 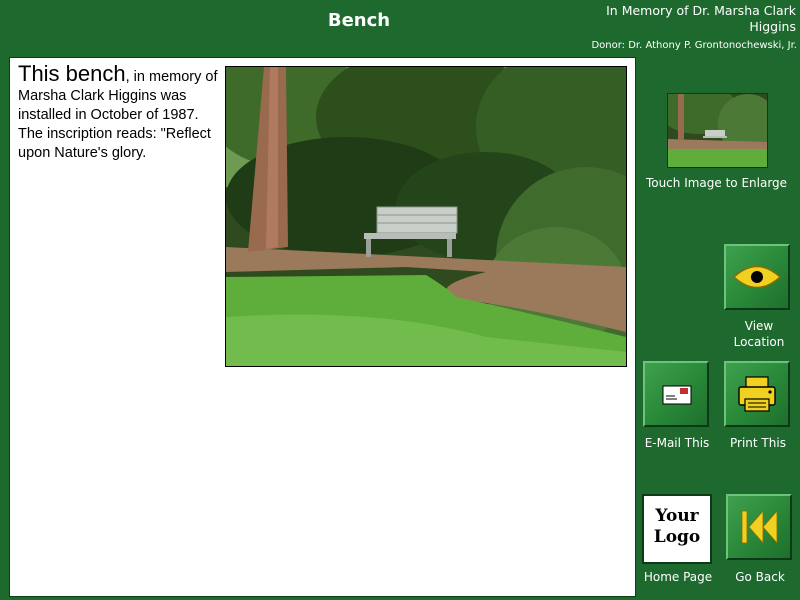 What do you see at coordinates (72, 73) in the screenshot?
I see `description-lead: This bench` at bounding box center [72, 73].